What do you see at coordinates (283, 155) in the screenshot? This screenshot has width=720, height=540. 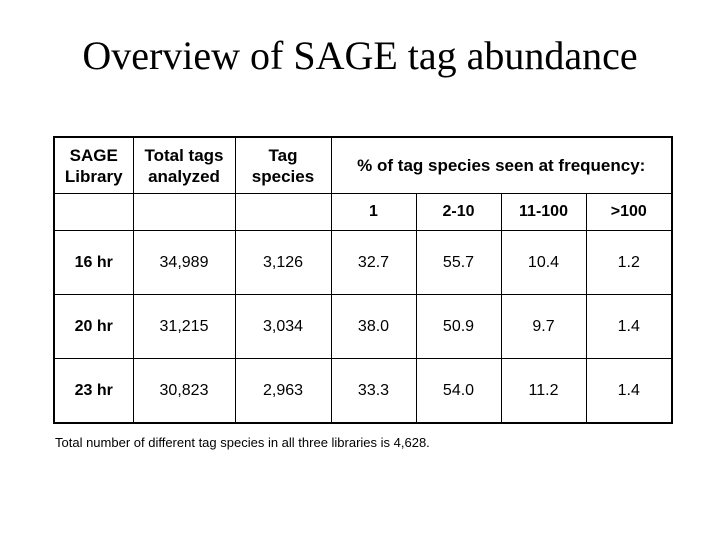 I see `header-species-line1: Tag` at bounding box center [283, 155].